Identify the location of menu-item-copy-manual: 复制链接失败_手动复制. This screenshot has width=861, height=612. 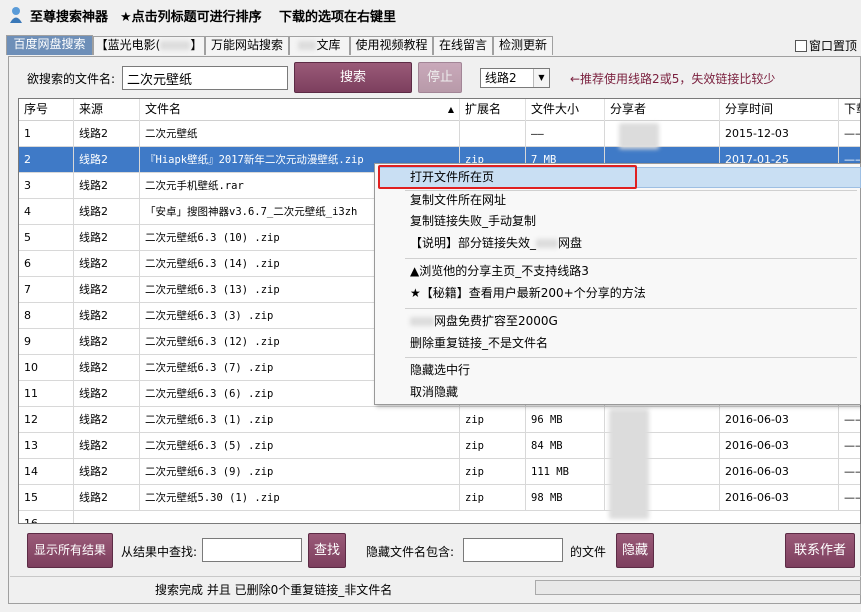
(473, 221).